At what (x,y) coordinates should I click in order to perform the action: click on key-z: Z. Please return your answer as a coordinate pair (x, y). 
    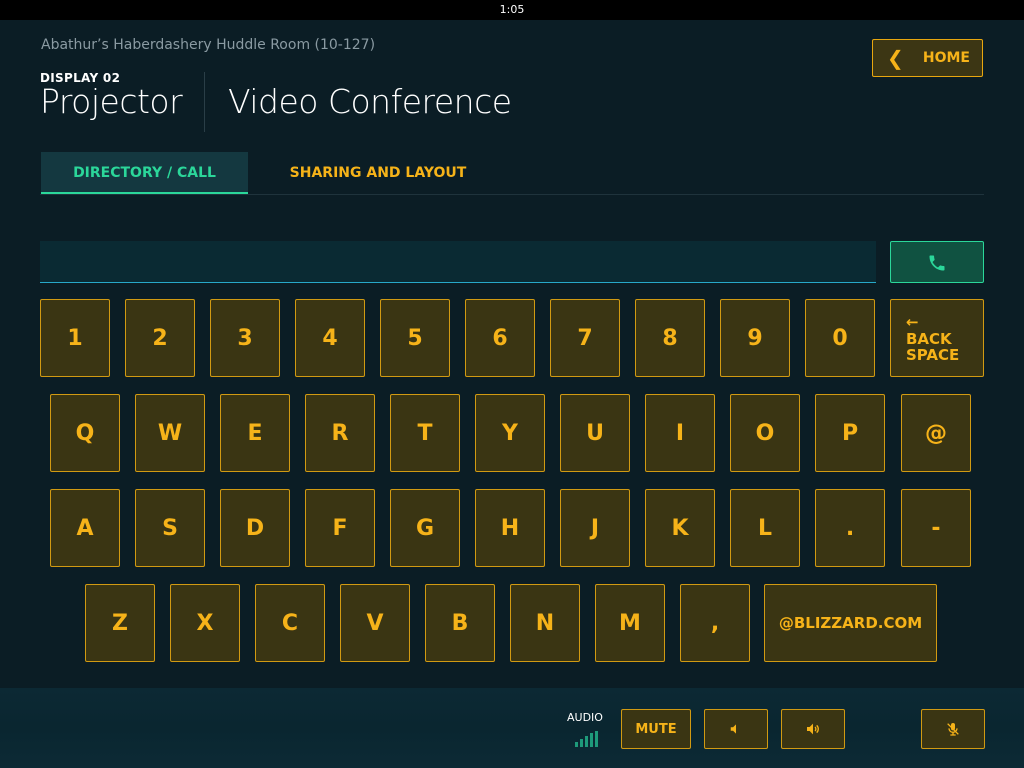
    Looking at the image, I should click on (120, 623).